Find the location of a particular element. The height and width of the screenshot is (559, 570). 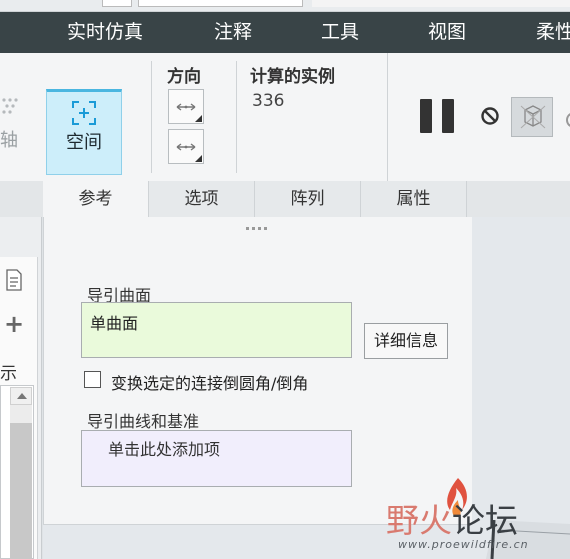

space-pattern-label: 空间 is located at coordinates (84, 142).